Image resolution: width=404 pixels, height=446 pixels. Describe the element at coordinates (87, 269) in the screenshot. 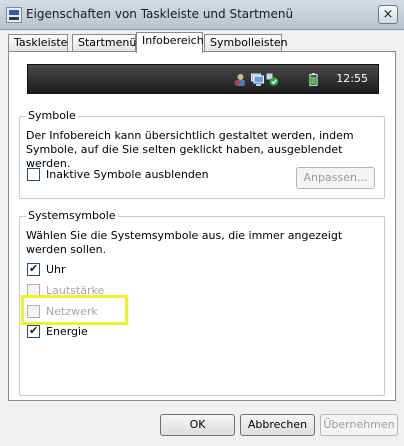

I see `system-icon-row-uhr: Uhr` at that location.